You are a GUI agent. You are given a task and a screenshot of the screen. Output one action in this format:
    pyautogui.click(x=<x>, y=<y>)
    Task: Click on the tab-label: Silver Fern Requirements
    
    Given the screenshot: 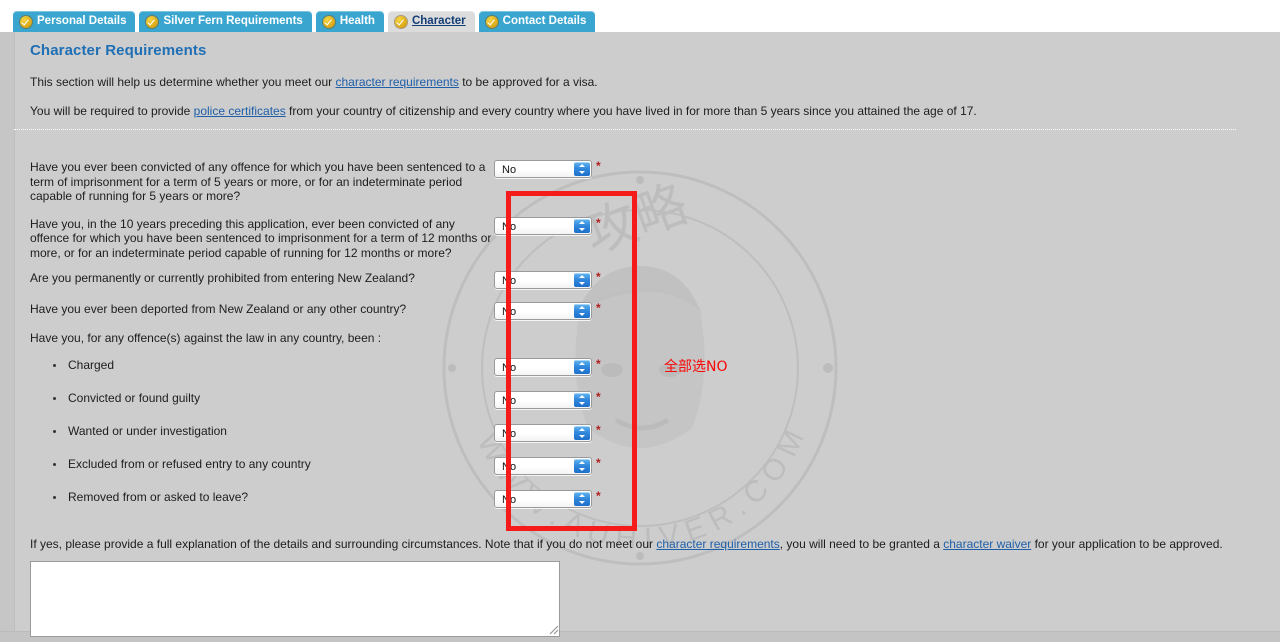 What is the action you would take?
    pyautogui.click(x=233, y=21)
    